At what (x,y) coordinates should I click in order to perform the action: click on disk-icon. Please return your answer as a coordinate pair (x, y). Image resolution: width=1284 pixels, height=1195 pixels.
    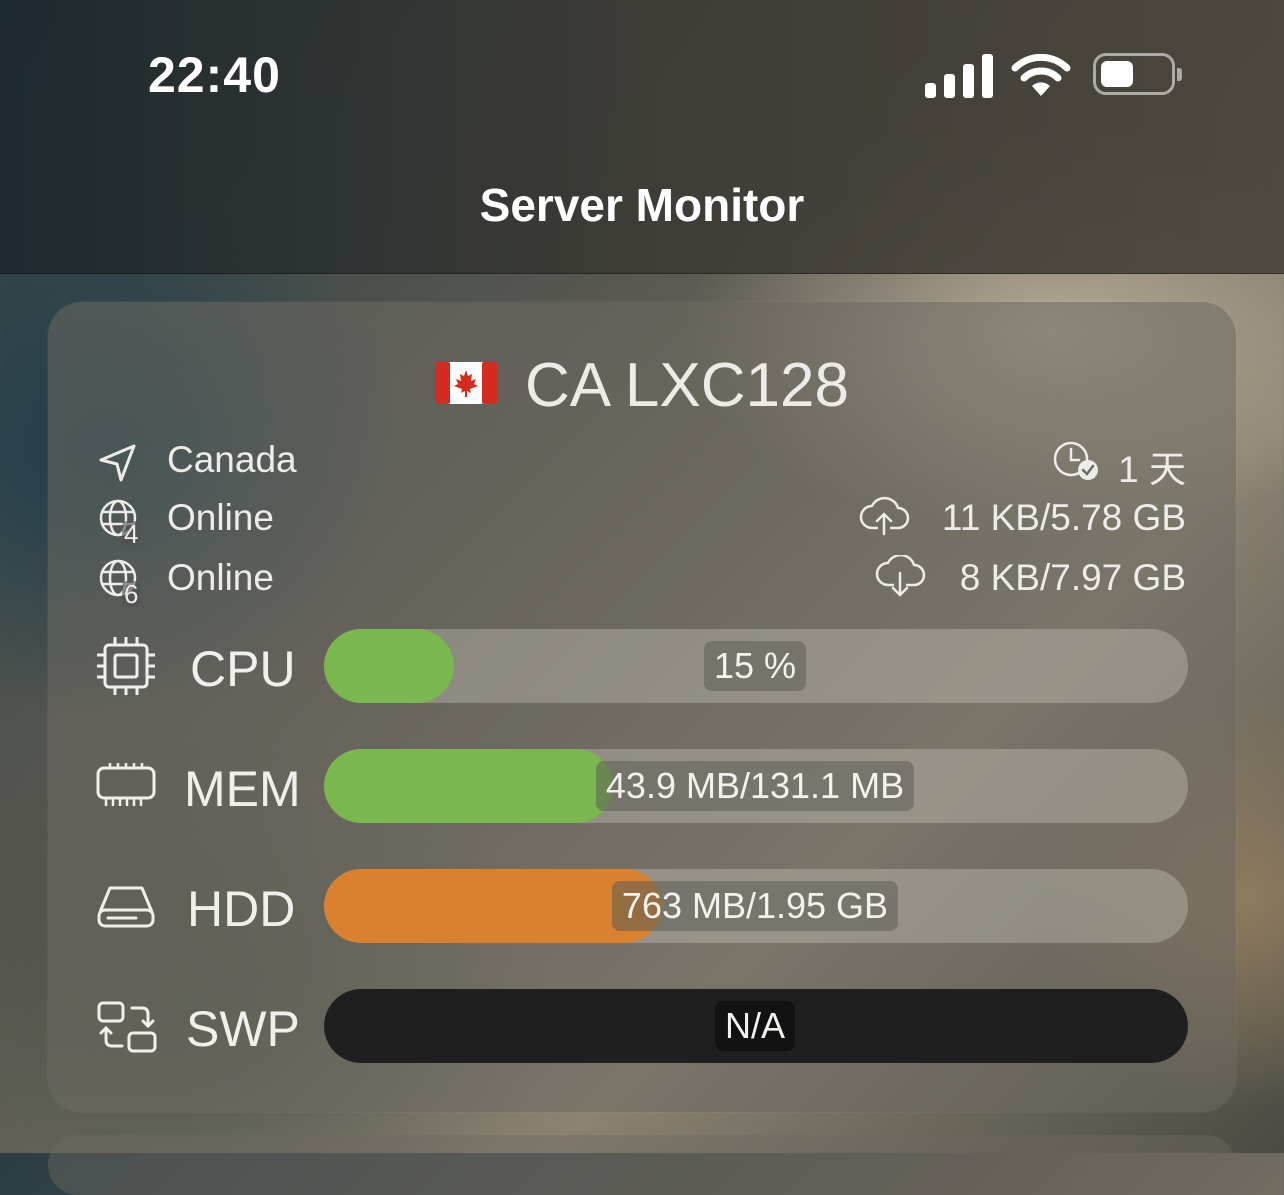
    Looking at the image, I should click on (126, 907).